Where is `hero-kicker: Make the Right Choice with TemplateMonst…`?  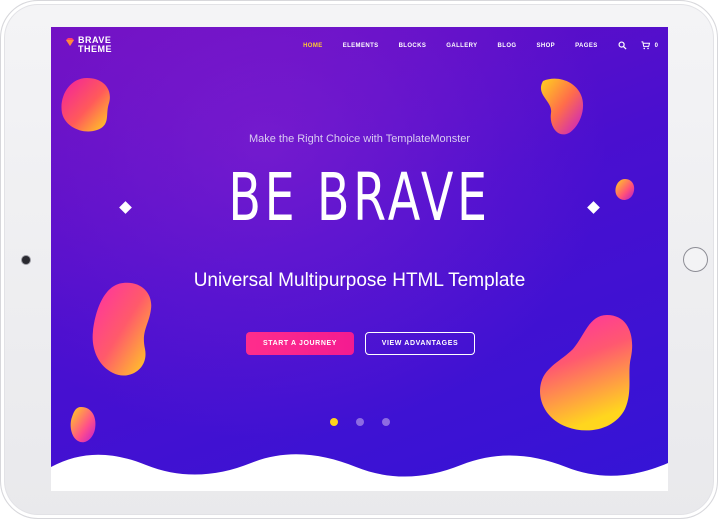 hero-kicker: Make the Right Choice with TemplateMonst… is located at coordinates (359, 139).